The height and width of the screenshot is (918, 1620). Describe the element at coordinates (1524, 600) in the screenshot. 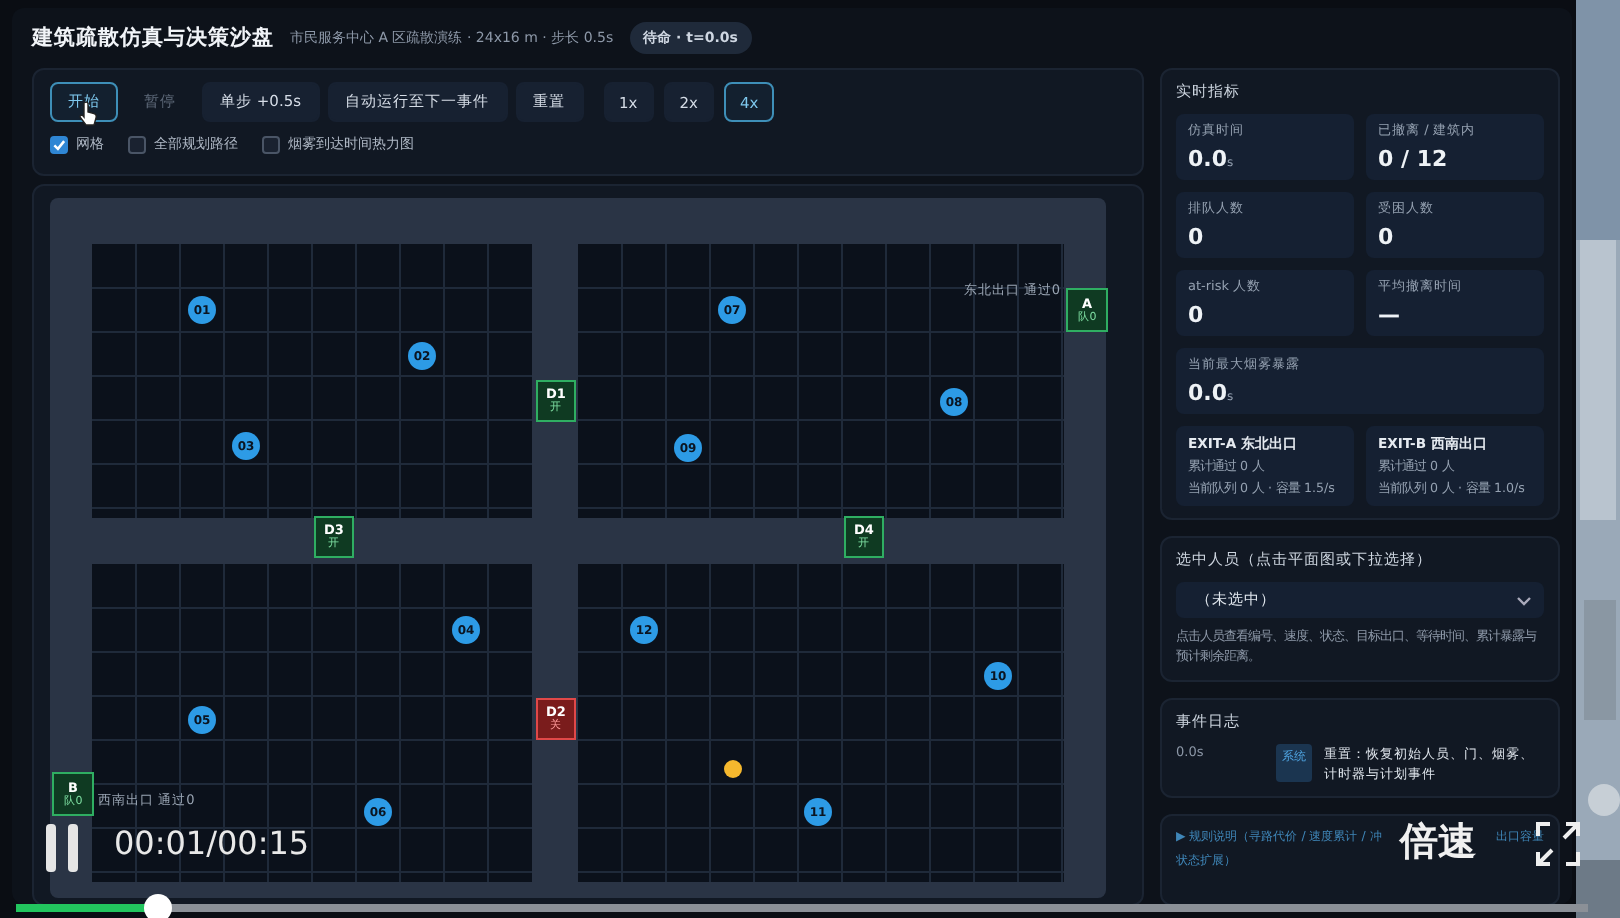

I see `chevron-down-icon` at that location.